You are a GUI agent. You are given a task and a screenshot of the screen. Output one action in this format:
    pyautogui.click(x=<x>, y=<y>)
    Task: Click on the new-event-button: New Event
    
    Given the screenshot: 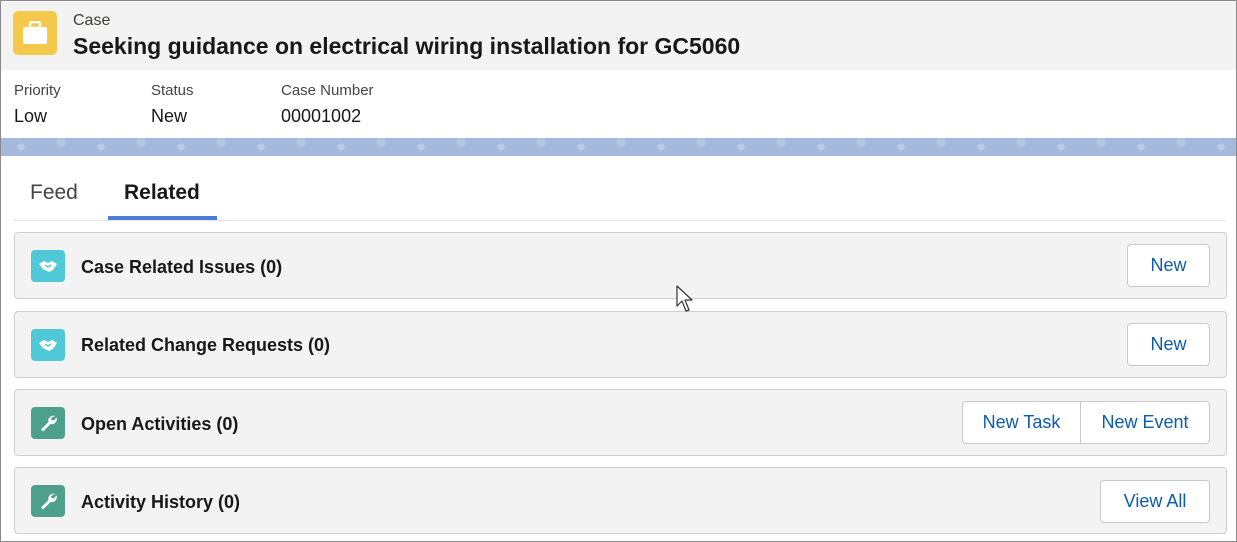 What is the action you would take?
    pyautogui.click(x=1145, y=422)
    